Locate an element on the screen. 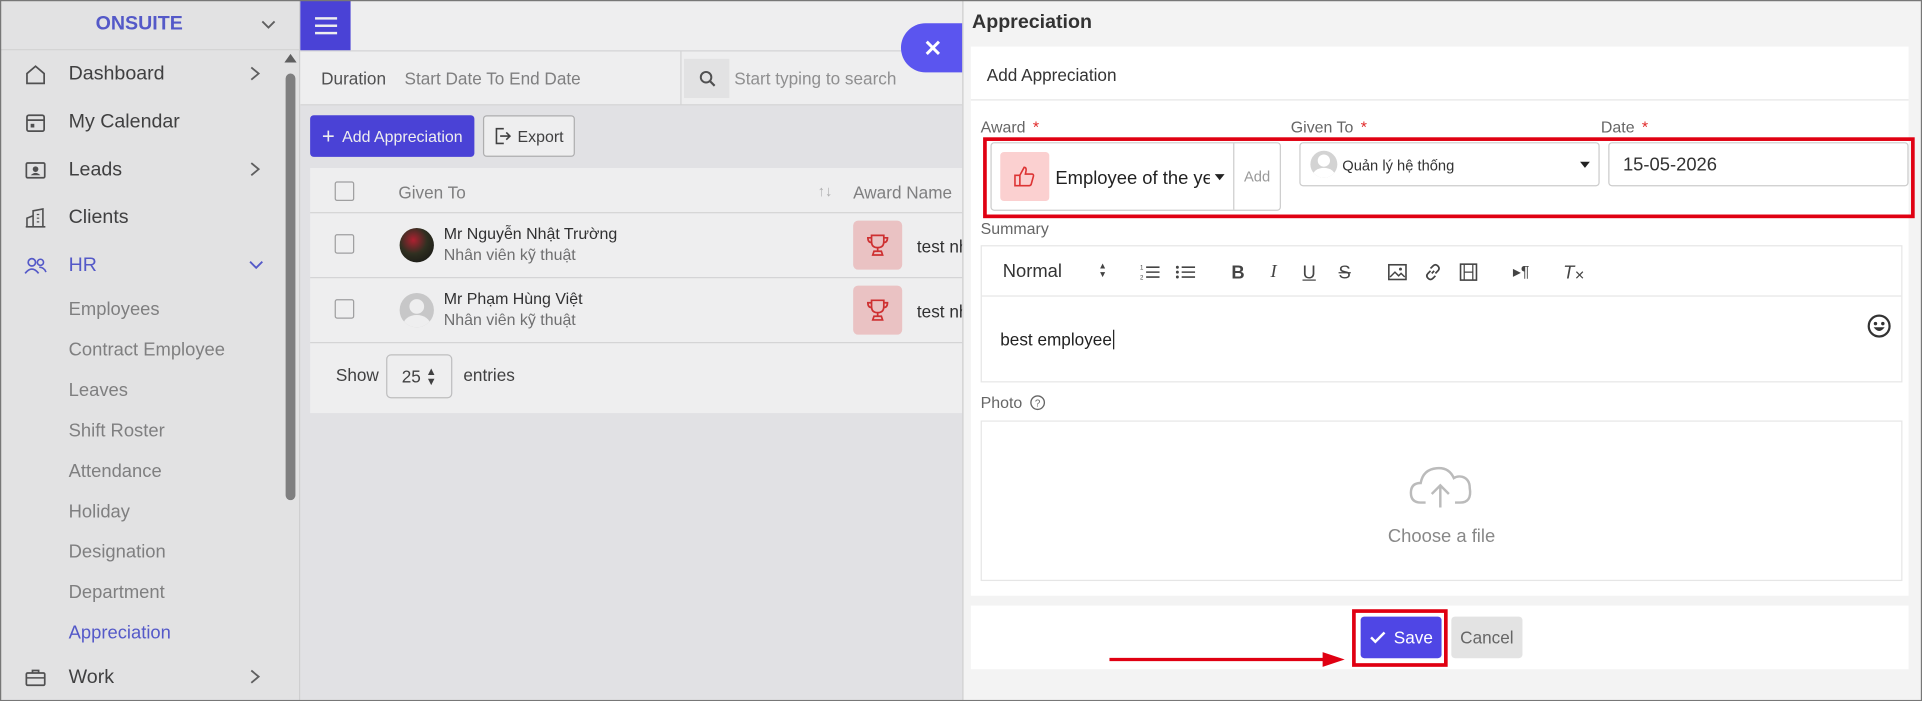 The image size is (1922, 701). export-button: Export is located at coordinates (528, 136).